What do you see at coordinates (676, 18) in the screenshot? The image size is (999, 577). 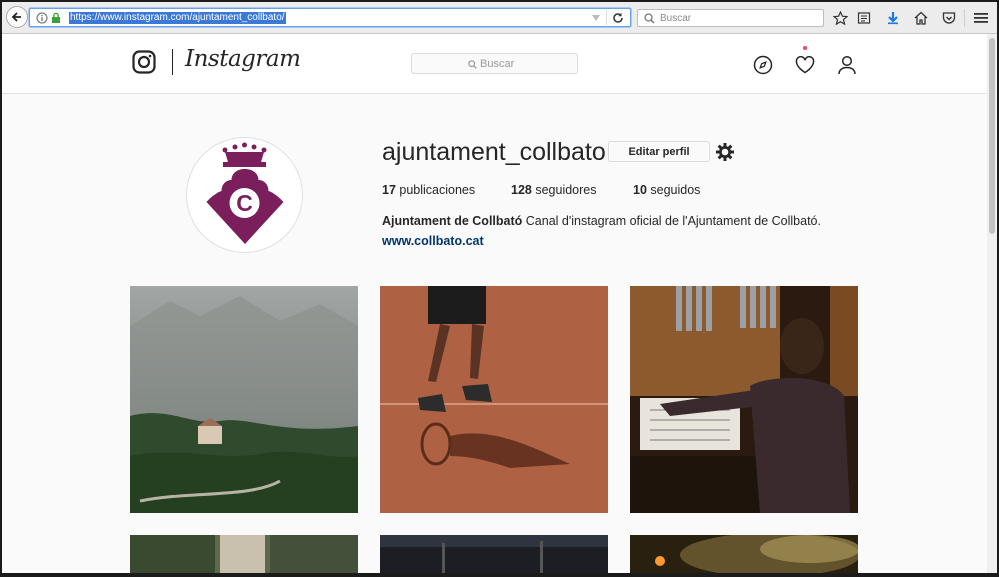 I see `browser-search-placeholder: Buscar` at bounding box center [676, 18].